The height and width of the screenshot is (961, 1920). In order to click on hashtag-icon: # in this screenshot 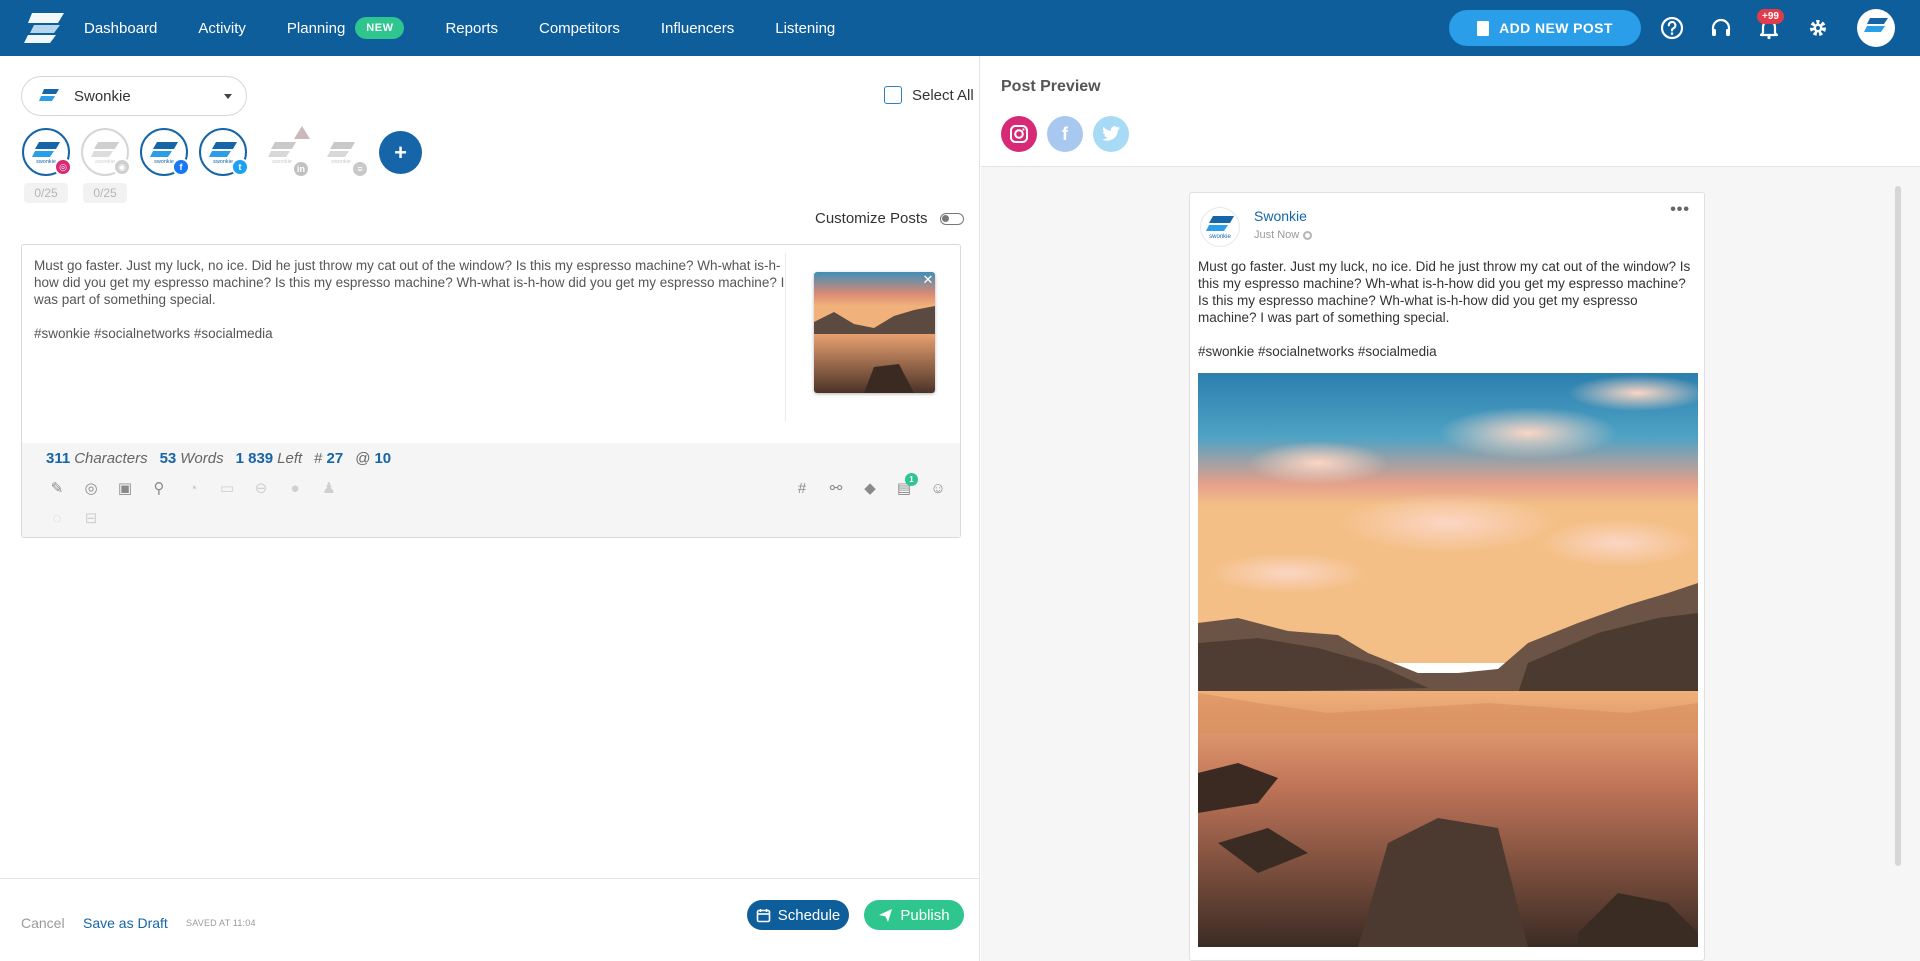, I will do `click(802, 488)`.